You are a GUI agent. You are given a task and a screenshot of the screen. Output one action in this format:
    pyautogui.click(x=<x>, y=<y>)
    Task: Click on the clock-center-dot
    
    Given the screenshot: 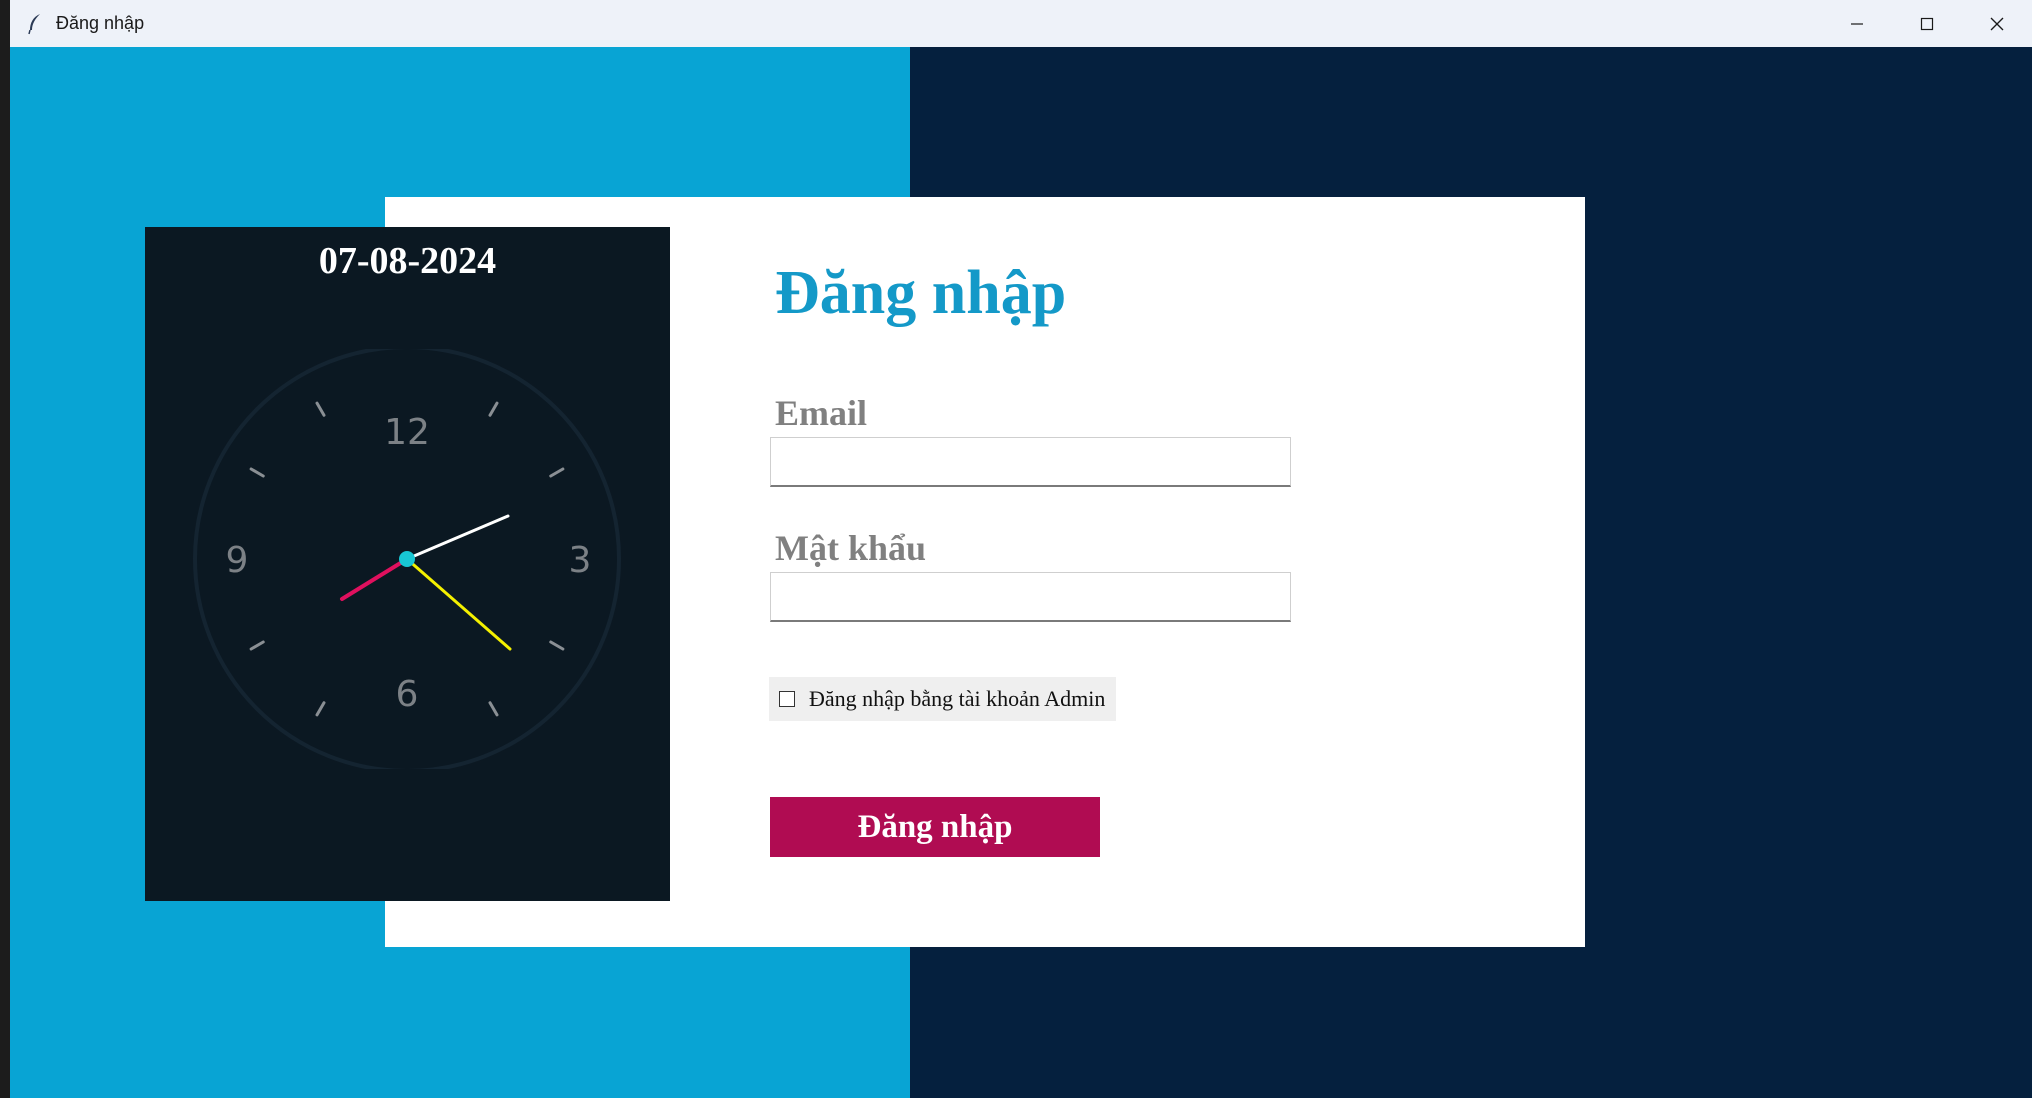 What is the action you would take?
    pyautogui.click(x=407, y=559)
    